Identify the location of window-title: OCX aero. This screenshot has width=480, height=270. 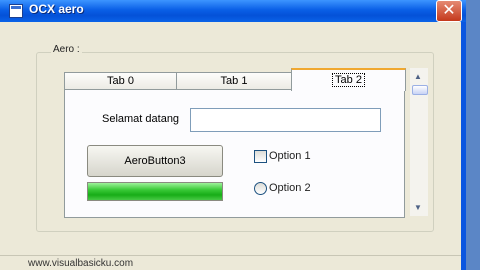
(56, 9).